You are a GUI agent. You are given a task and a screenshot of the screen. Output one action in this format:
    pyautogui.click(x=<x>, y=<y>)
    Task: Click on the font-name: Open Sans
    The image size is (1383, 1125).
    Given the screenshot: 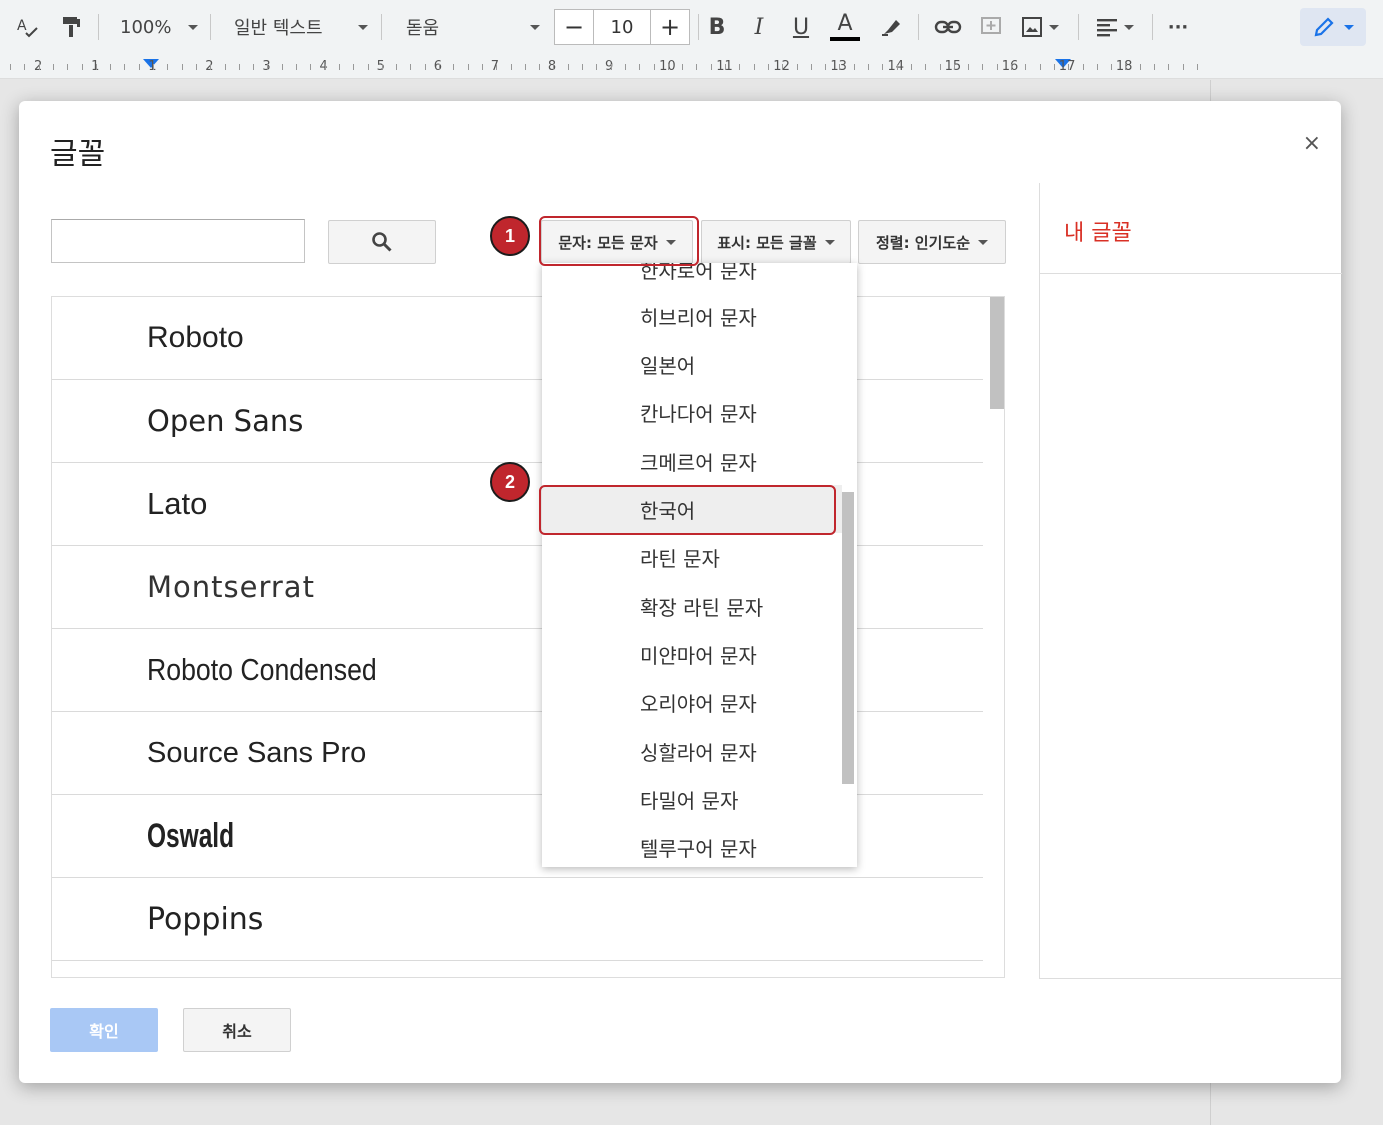 What is the action you would take?
    pyautogui.click(x=225, y=421)
    